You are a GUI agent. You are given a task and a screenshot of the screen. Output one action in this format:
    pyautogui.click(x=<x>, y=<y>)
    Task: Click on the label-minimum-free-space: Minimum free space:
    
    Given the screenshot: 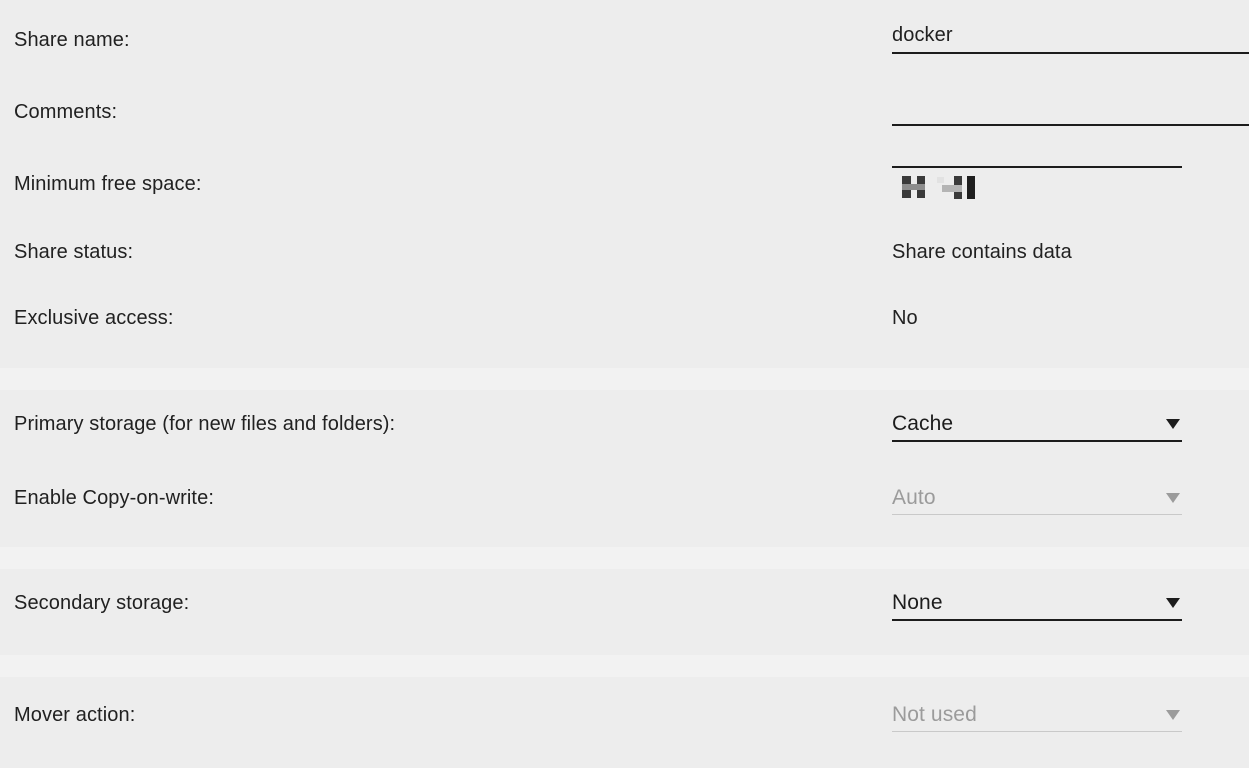 What is the action you would take?
    pyautogui.click(x=108, y=184)
    